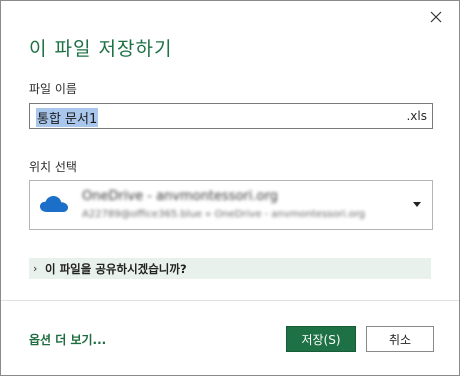 The height and width of the screenshot is (376, 460). Describe the element at coordinates (321, 339) in the screenshot. I see `save-button: 저장(S)` at that location.